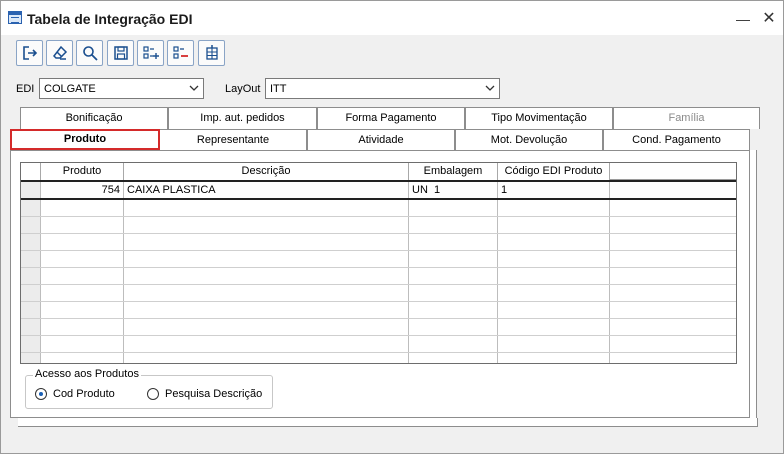  What do you see at coordinates (153, 394) in the screenshot?
I see `radio-unselected-icon` at bounding box center [153, 394].